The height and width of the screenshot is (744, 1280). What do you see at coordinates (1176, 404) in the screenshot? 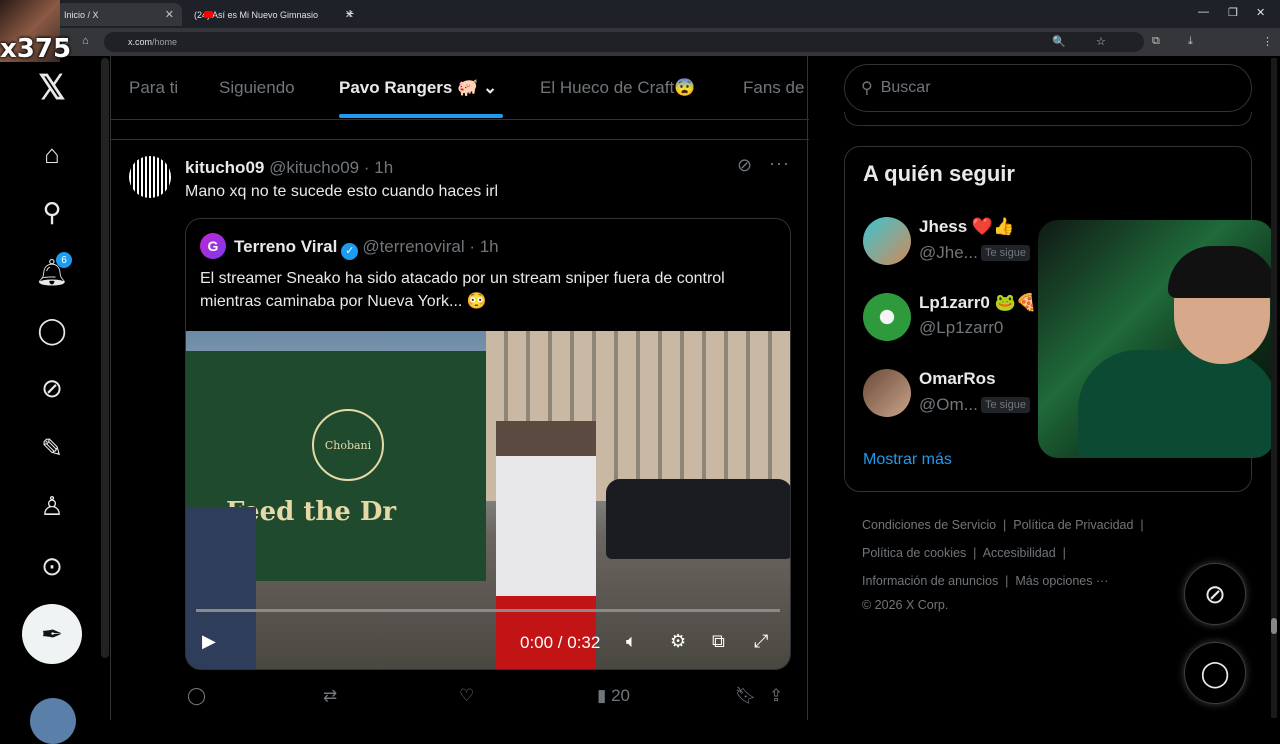
I see `webcam-body` at bounding box center [1176, 404].